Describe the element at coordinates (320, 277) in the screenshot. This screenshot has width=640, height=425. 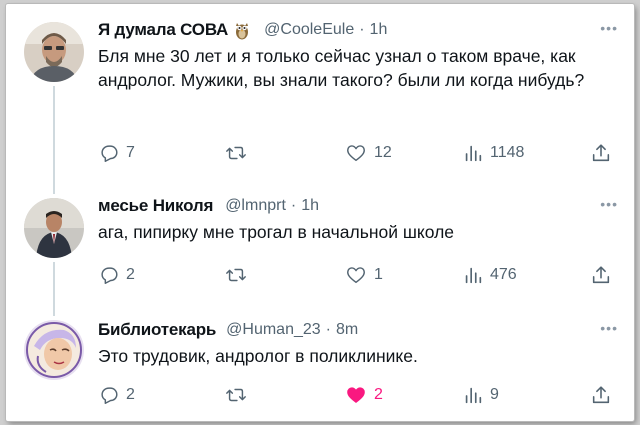
I see `action-bar: 2 1 476` at that location.